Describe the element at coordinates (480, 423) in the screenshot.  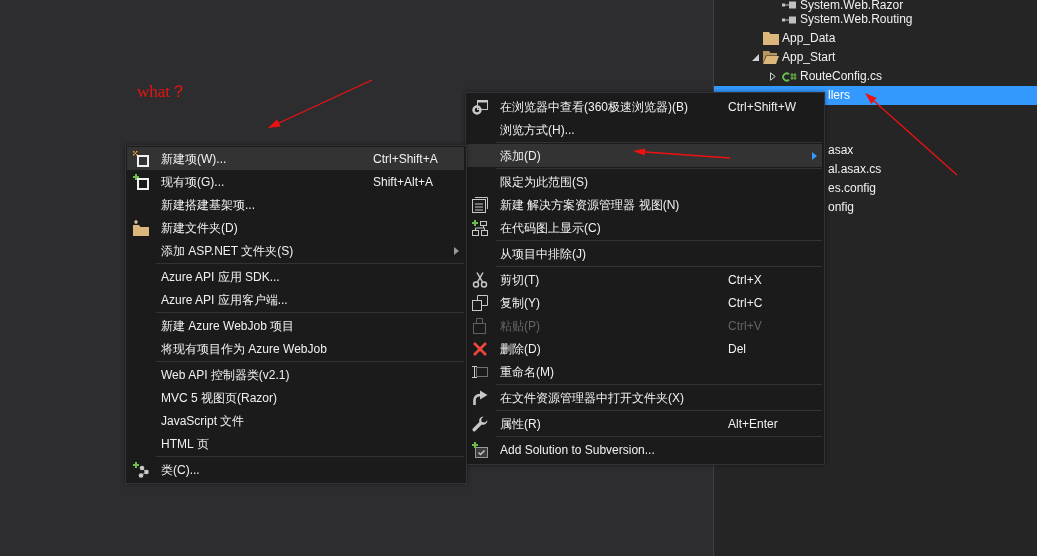
I see `wrench-icon` at that location.